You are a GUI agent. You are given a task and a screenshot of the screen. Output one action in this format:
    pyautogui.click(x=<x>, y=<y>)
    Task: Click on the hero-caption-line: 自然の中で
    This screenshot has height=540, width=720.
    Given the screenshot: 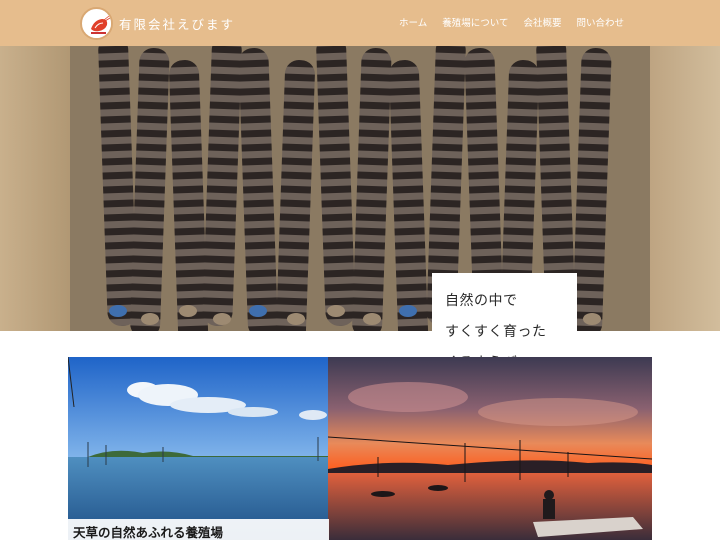 What is the action you would take?
    pyautogui.click(x=481, y=301)
    